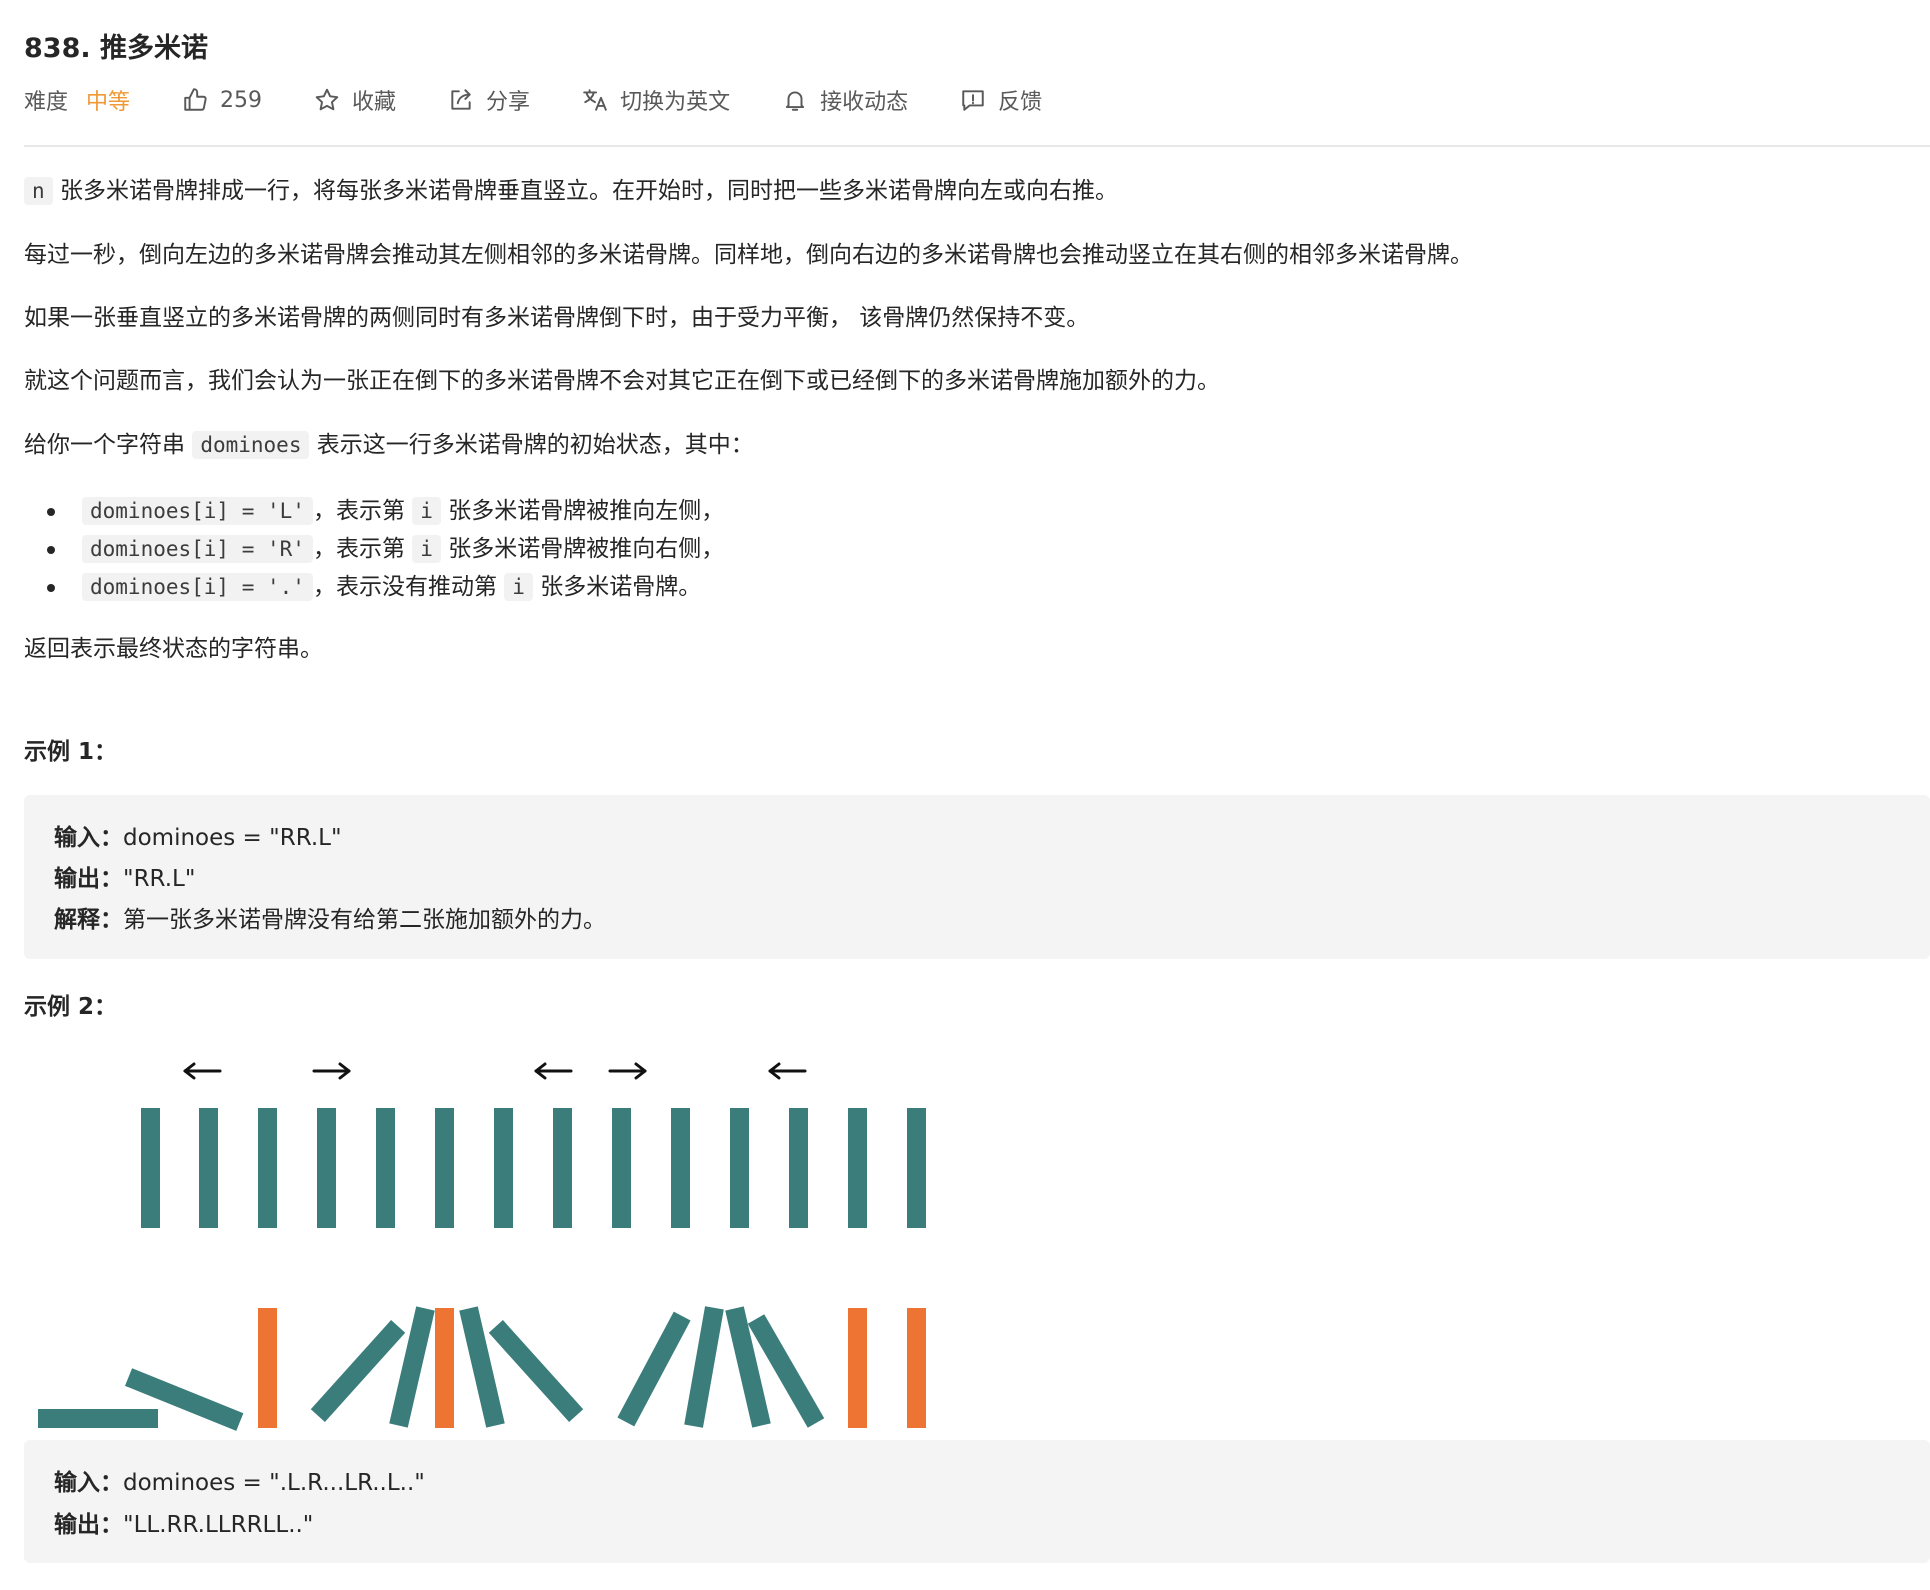 This screenshot has height=1590, width=1930. Describe the element at coordinates (977, 146) in the screenshot. I see `divider` at that location.